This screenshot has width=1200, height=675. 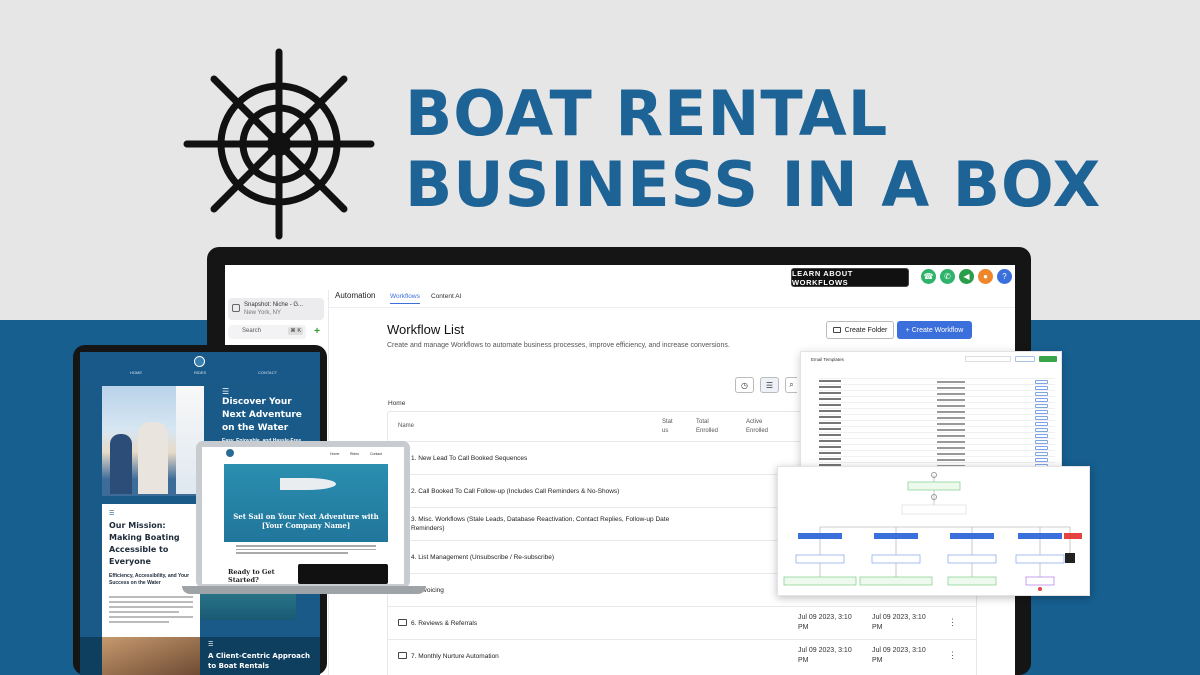 I want to click on popup-add-button, so click(x=1048, y=359).